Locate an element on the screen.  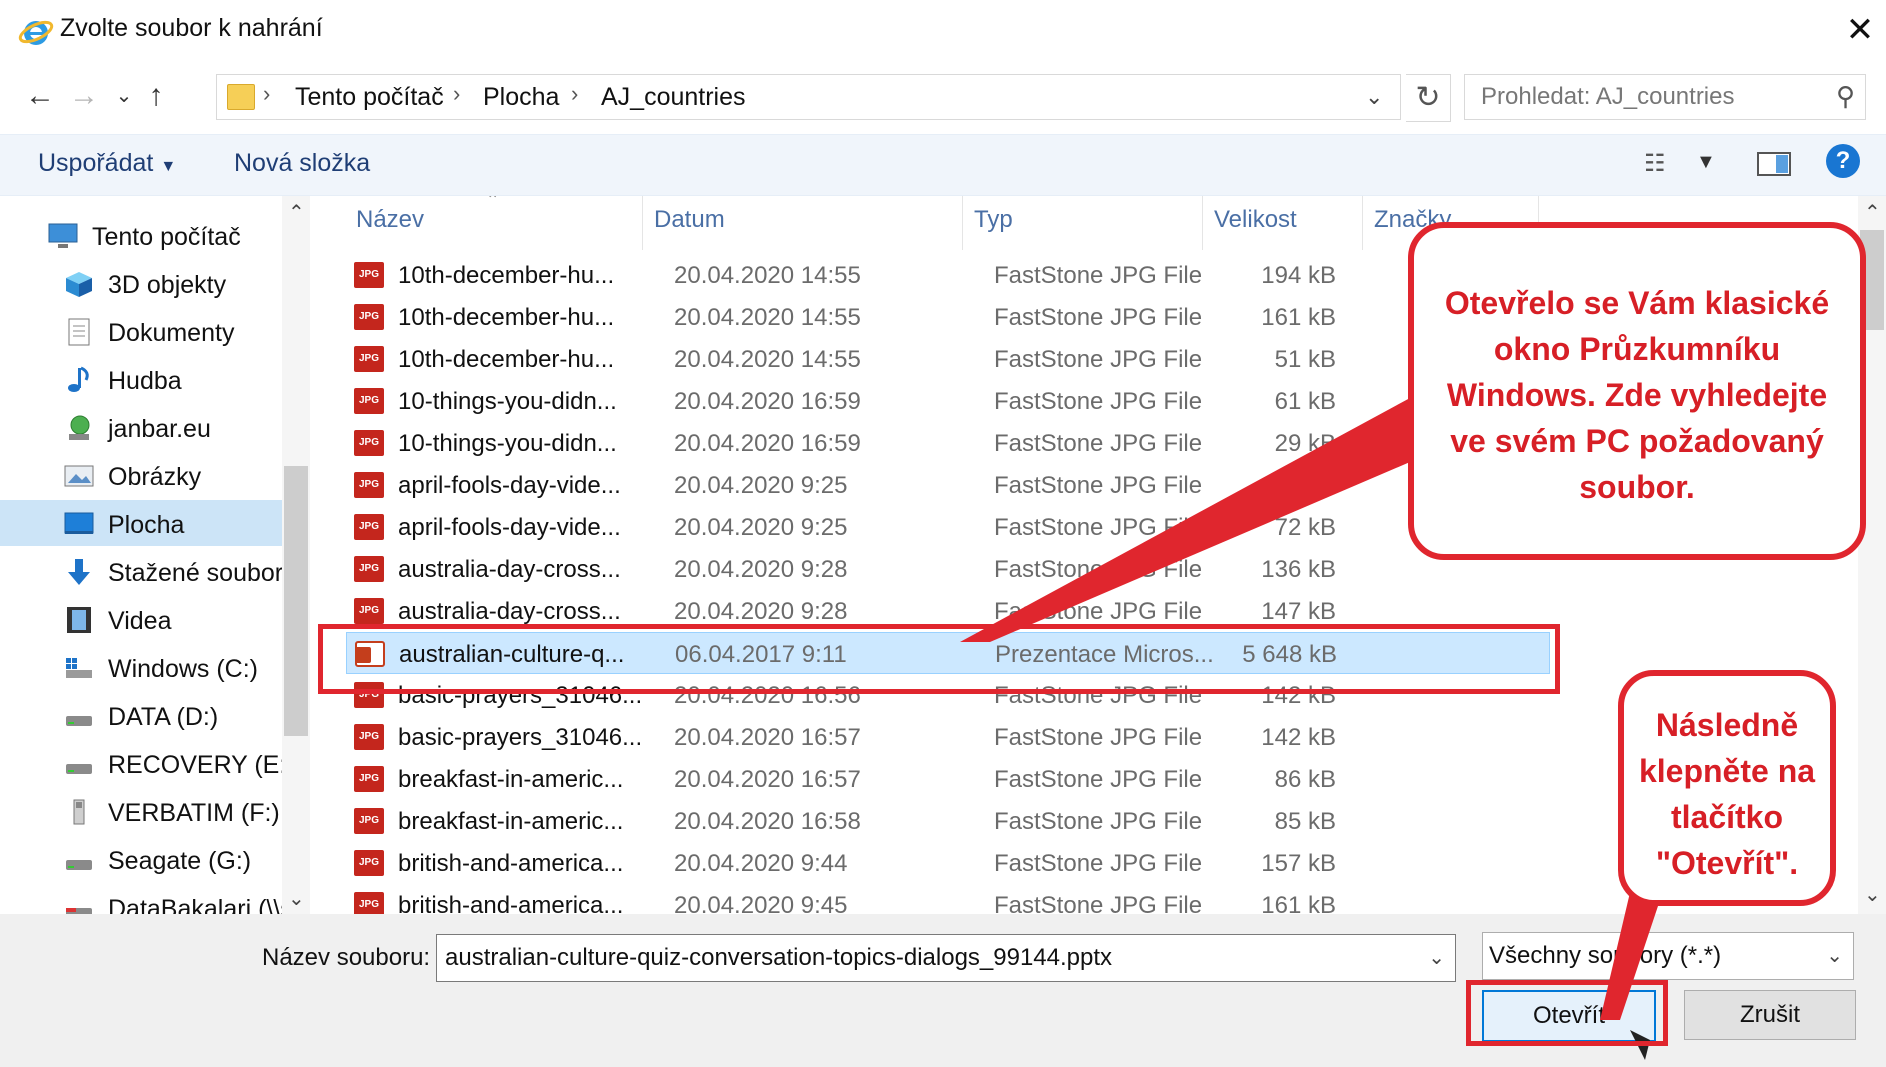
callout-1-pointer is located at coordinates (1185, 520).